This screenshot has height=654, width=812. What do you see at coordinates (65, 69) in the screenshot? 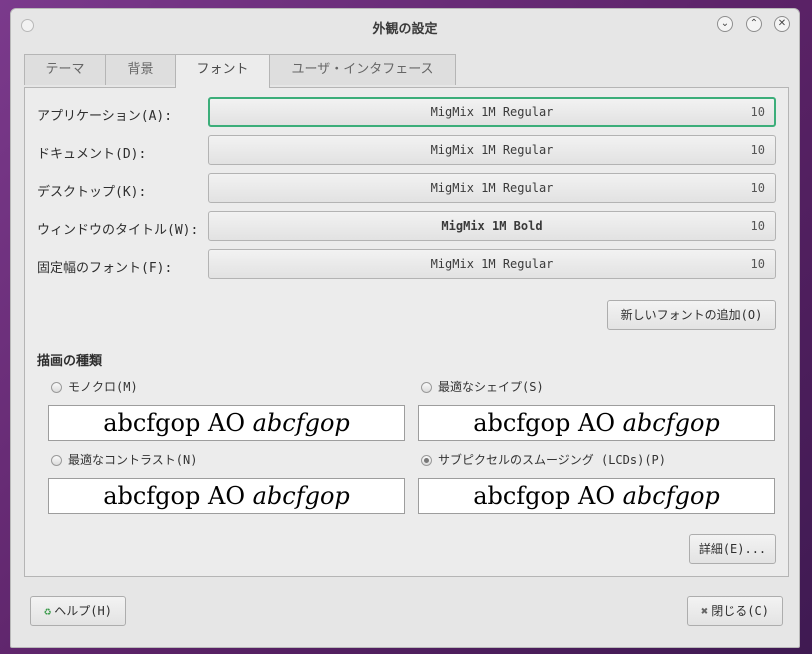
I see `tab-theme: テーマ` at bounding box center [65, 69].